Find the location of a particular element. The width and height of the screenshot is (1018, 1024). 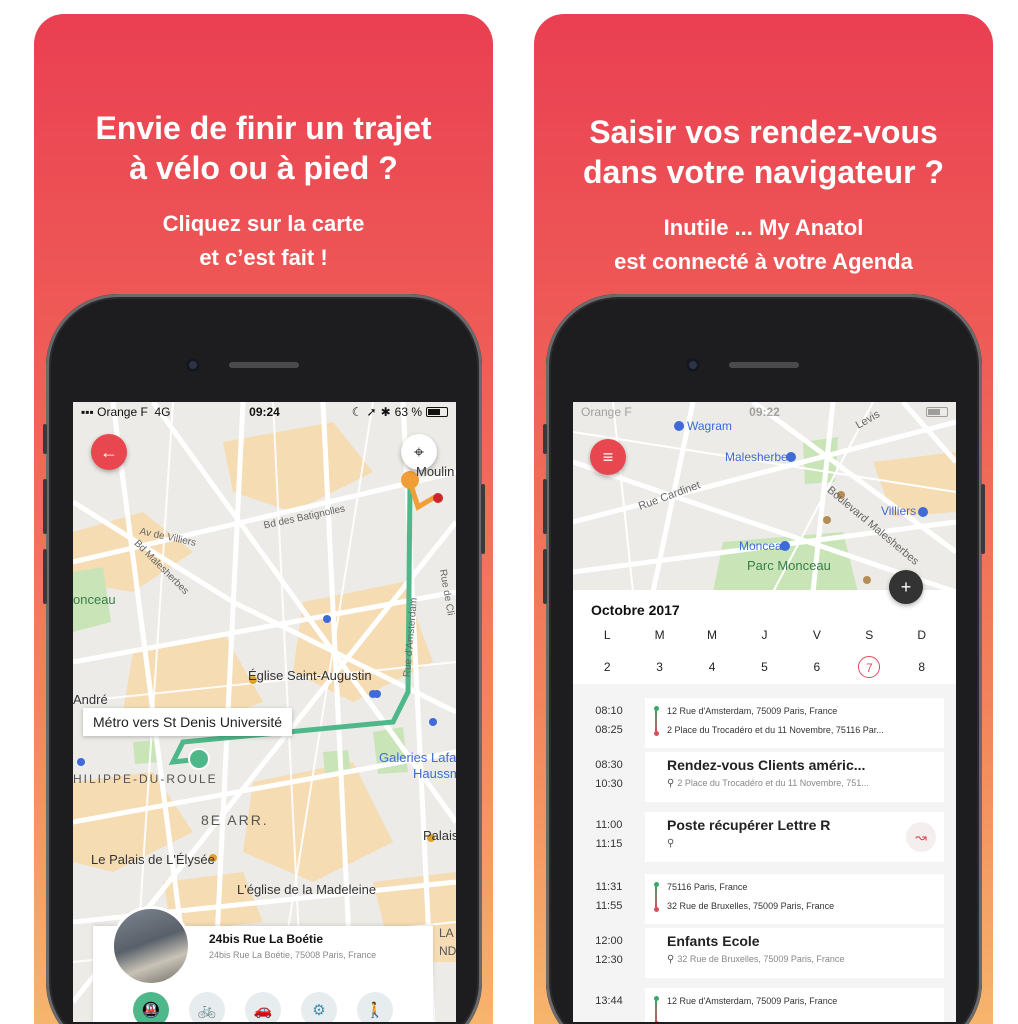

map-label-palais-elysee: Le Palais de L'Élysée is located at coordinates (153, 859).